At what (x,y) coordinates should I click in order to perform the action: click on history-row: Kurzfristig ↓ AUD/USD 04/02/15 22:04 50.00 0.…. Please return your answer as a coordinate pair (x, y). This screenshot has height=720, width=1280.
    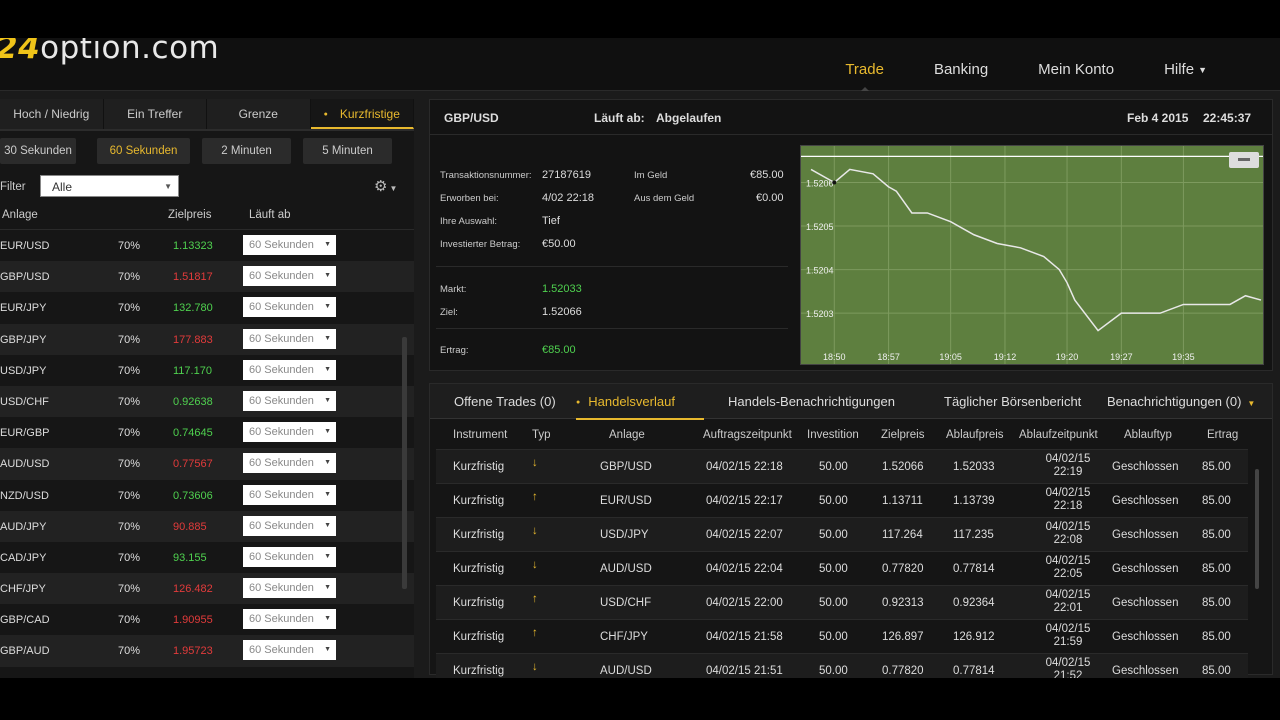
    Looking at the image, I should click on (842, 568).